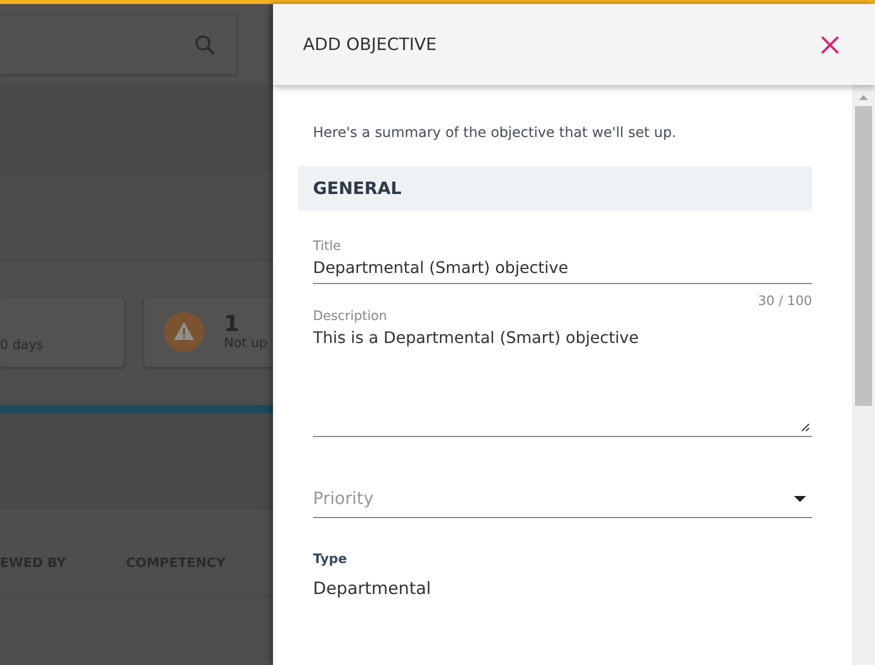 The width and height of the screenshot is (875, 665). I want to click on type-value: Departmental, so click(372, 589).